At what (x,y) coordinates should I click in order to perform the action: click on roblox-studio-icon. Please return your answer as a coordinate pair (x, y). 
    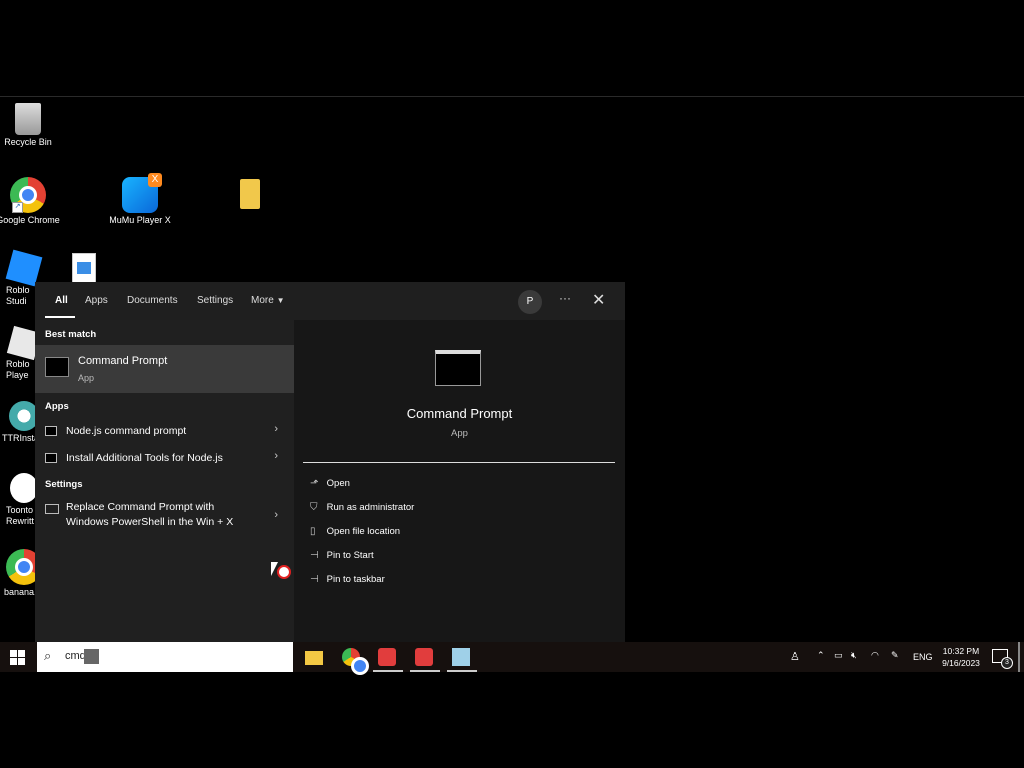
    Looking at the image, I should click on (24, 268).